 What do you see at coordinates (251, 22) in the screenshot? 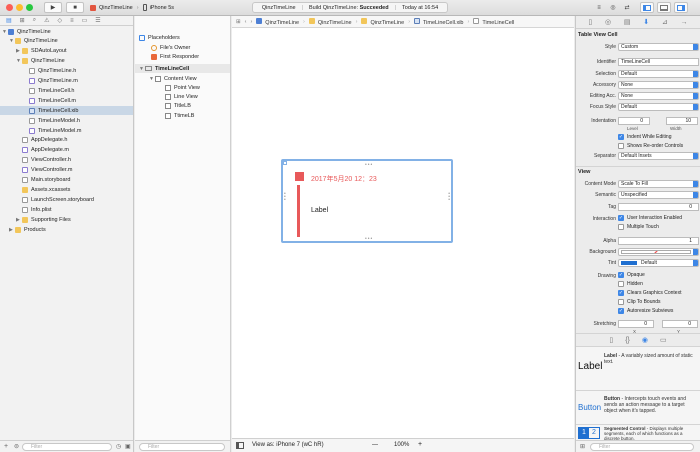
I see `forward-icon: ›` at bounding box center [251, 22].